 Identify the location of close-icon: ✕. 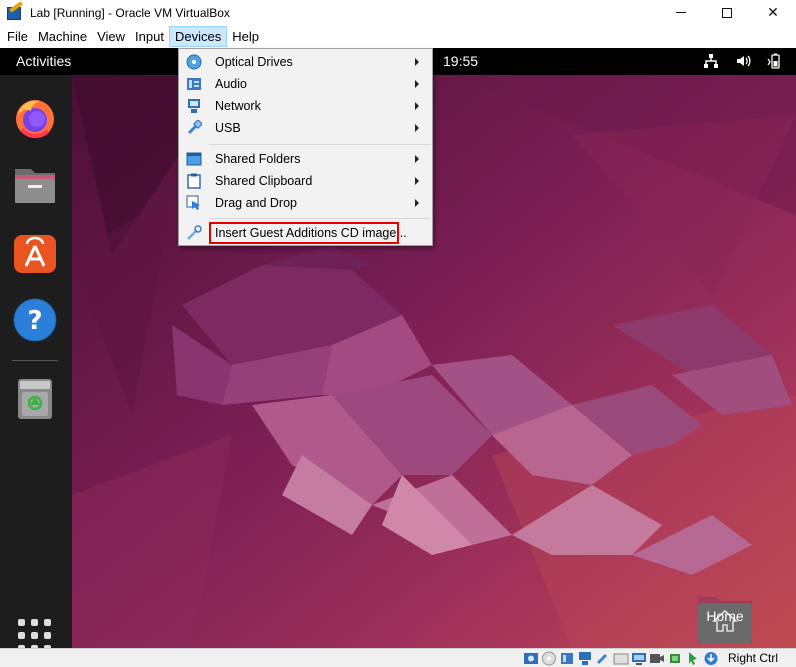
(773, 12).